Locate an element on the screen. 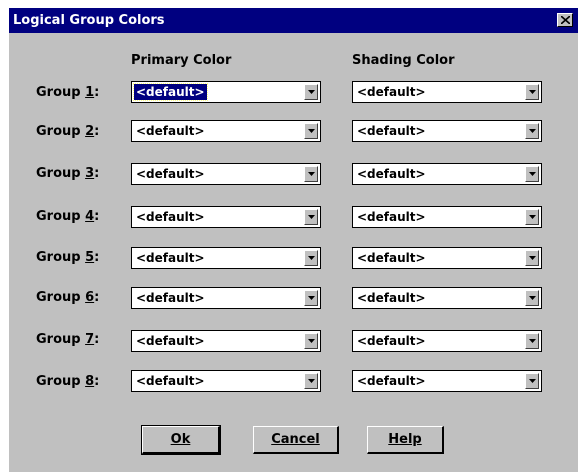 This screenshot has height=472, width=578. group-4-label: Group 4: is located at coordinates (68, 216).